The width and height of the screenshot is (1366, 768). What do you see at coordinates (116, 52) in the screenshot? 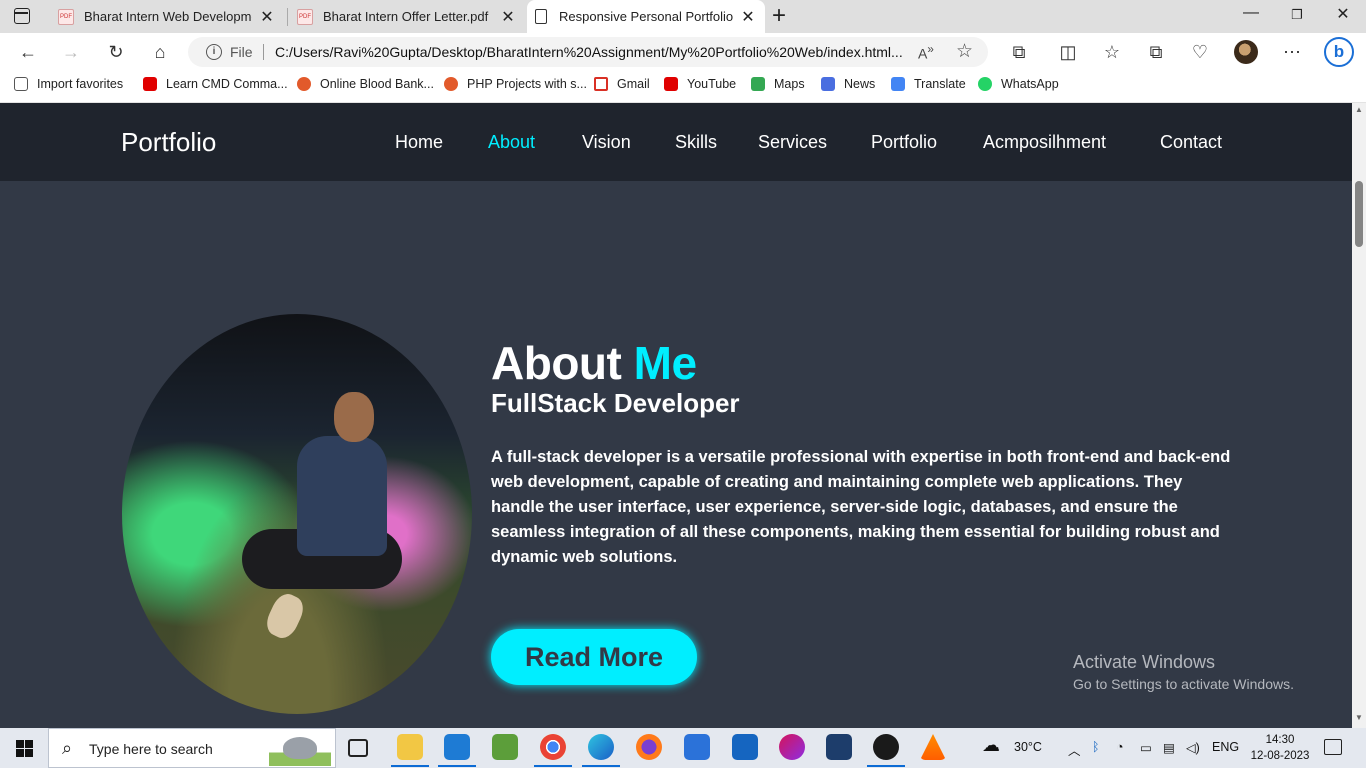
I see `refresh-icon: ↻` at bounding box center [116, 52].